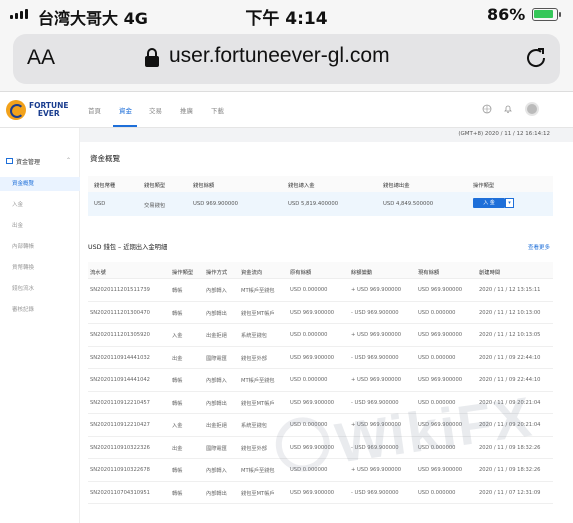  What do you see at coordinates (489, 203) in the screenshot?
I see `deposit-button: 入 金` at bounding box center [489, 203].